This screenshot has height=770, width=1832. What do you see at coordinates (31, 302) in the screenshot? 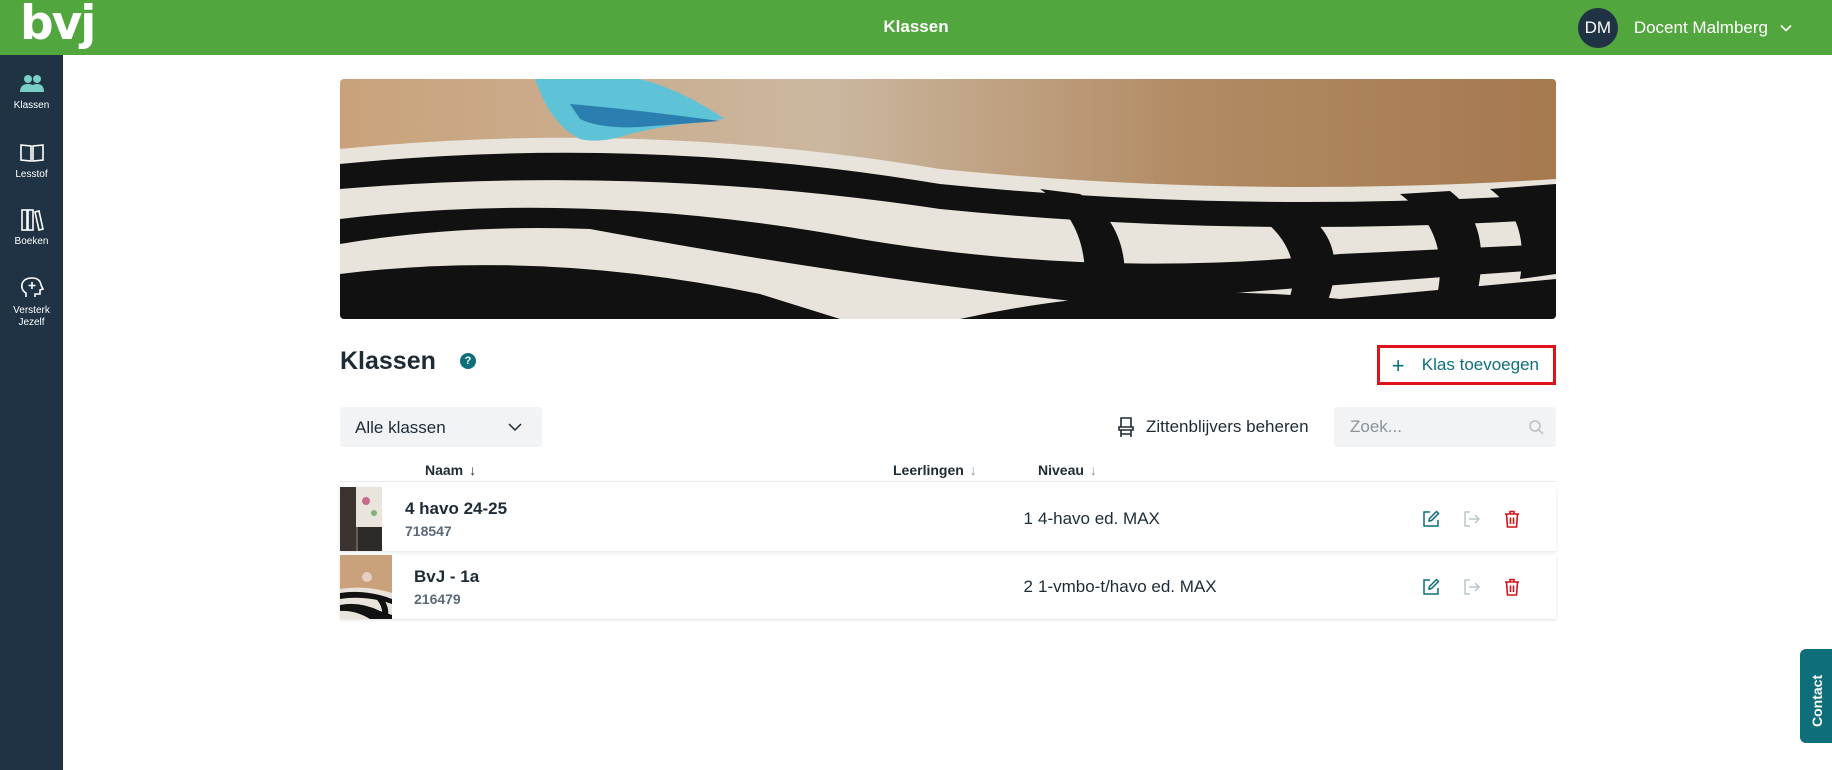
I see `sidebar-item-versterk-jezelf: Versterk Jezelf` at bounding box center [31, 302].